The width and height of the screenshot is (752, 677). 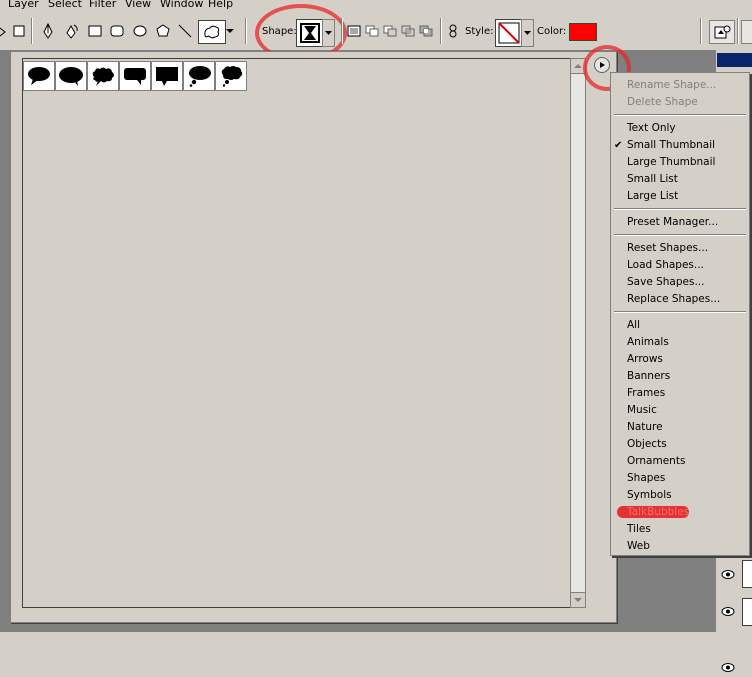 What do you see at coordinates (680, 128) in the screenshot?
I see `menu-item-text-only: Text Only` at bounding box center [680, 128].